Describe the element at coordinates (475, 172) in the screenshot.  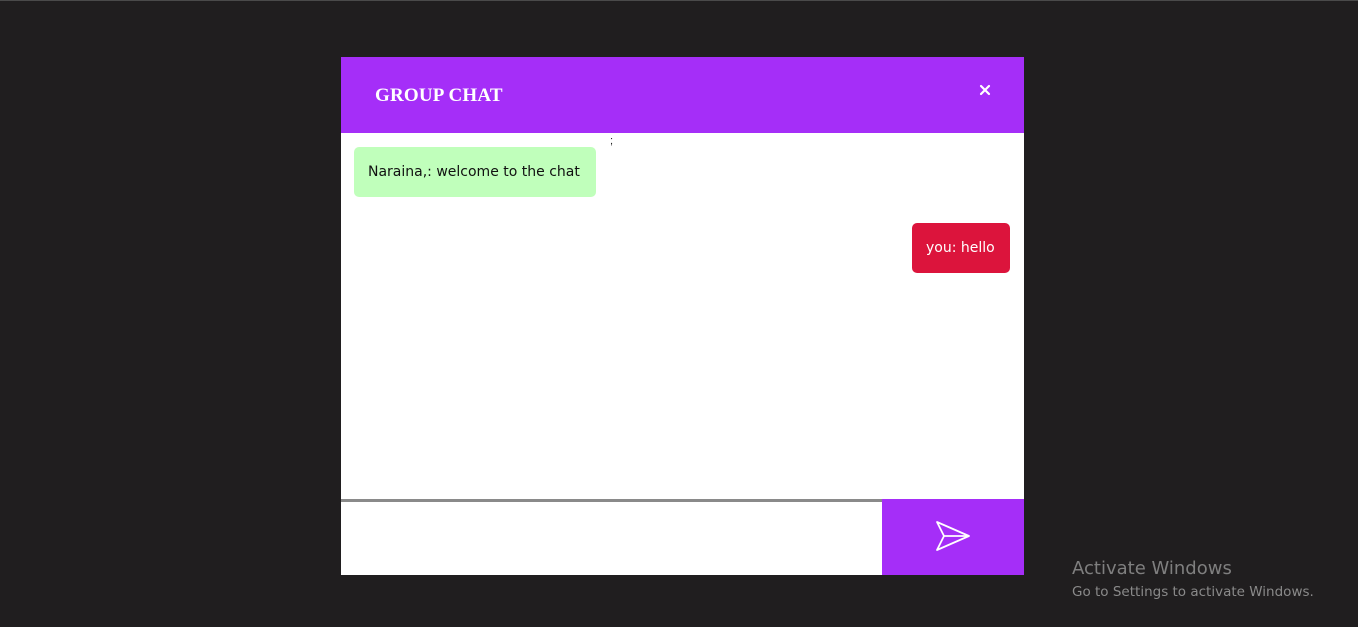
I see `message-bubble-incoming: Naraina,: welcome to the chat` at that location.